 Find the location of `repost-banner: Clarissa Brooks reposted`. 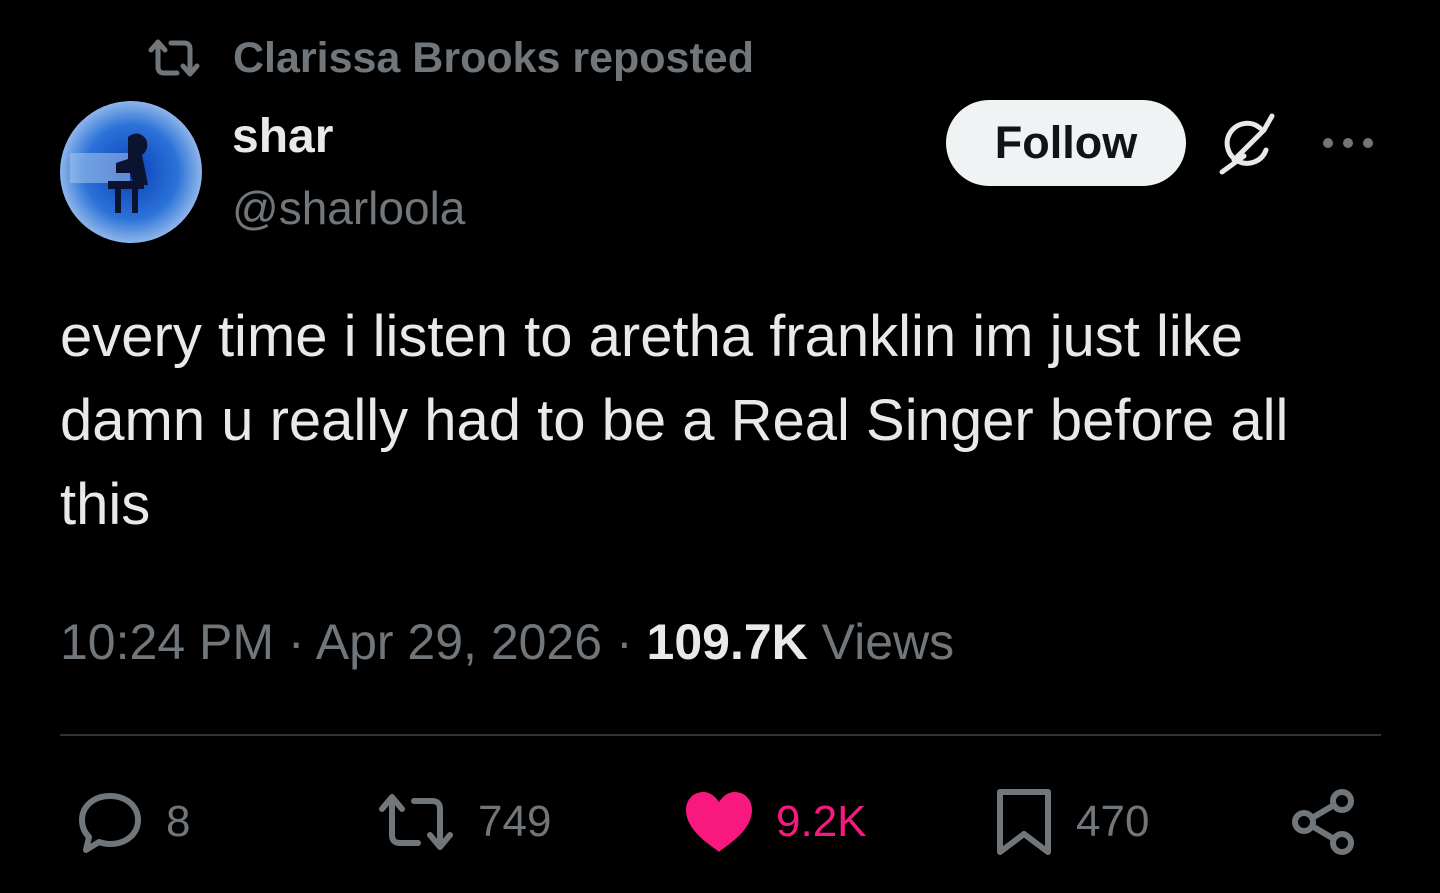

repost-banner: Clarissa Brooks reposted is located at coordinates (449, 58).